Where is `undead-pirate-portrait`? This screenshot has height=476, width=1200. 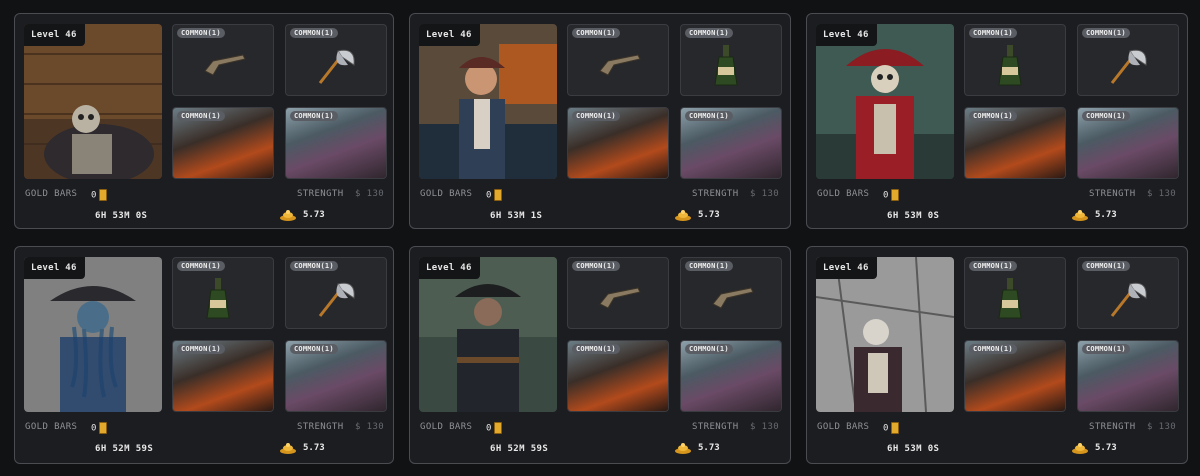 undead-pirate-portrait is located at coordinates (488, 334).